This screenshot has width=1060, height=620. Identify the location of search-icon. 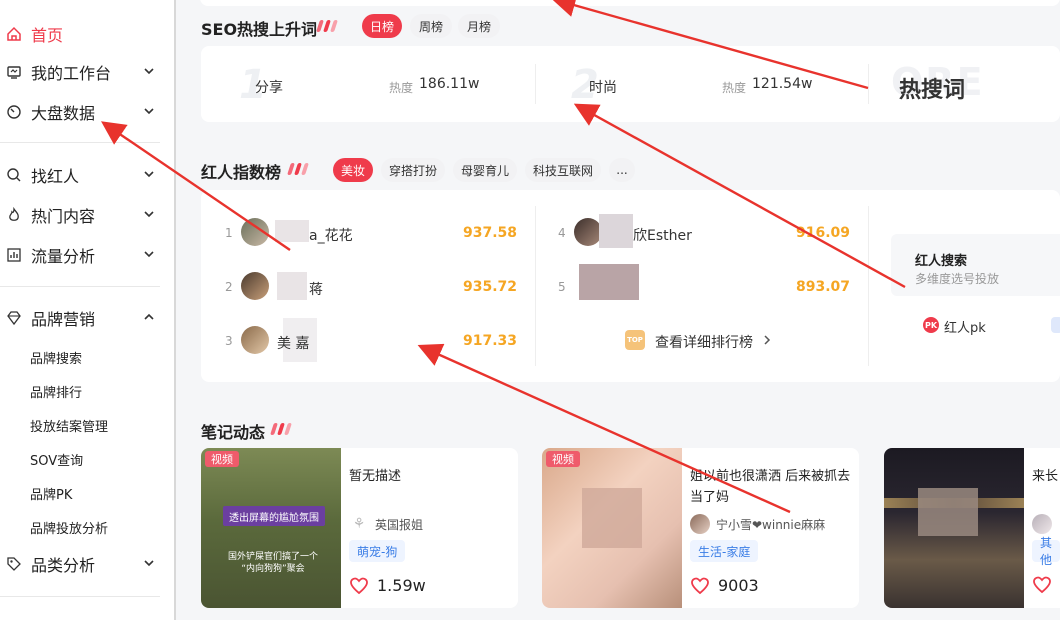
(14, 175).